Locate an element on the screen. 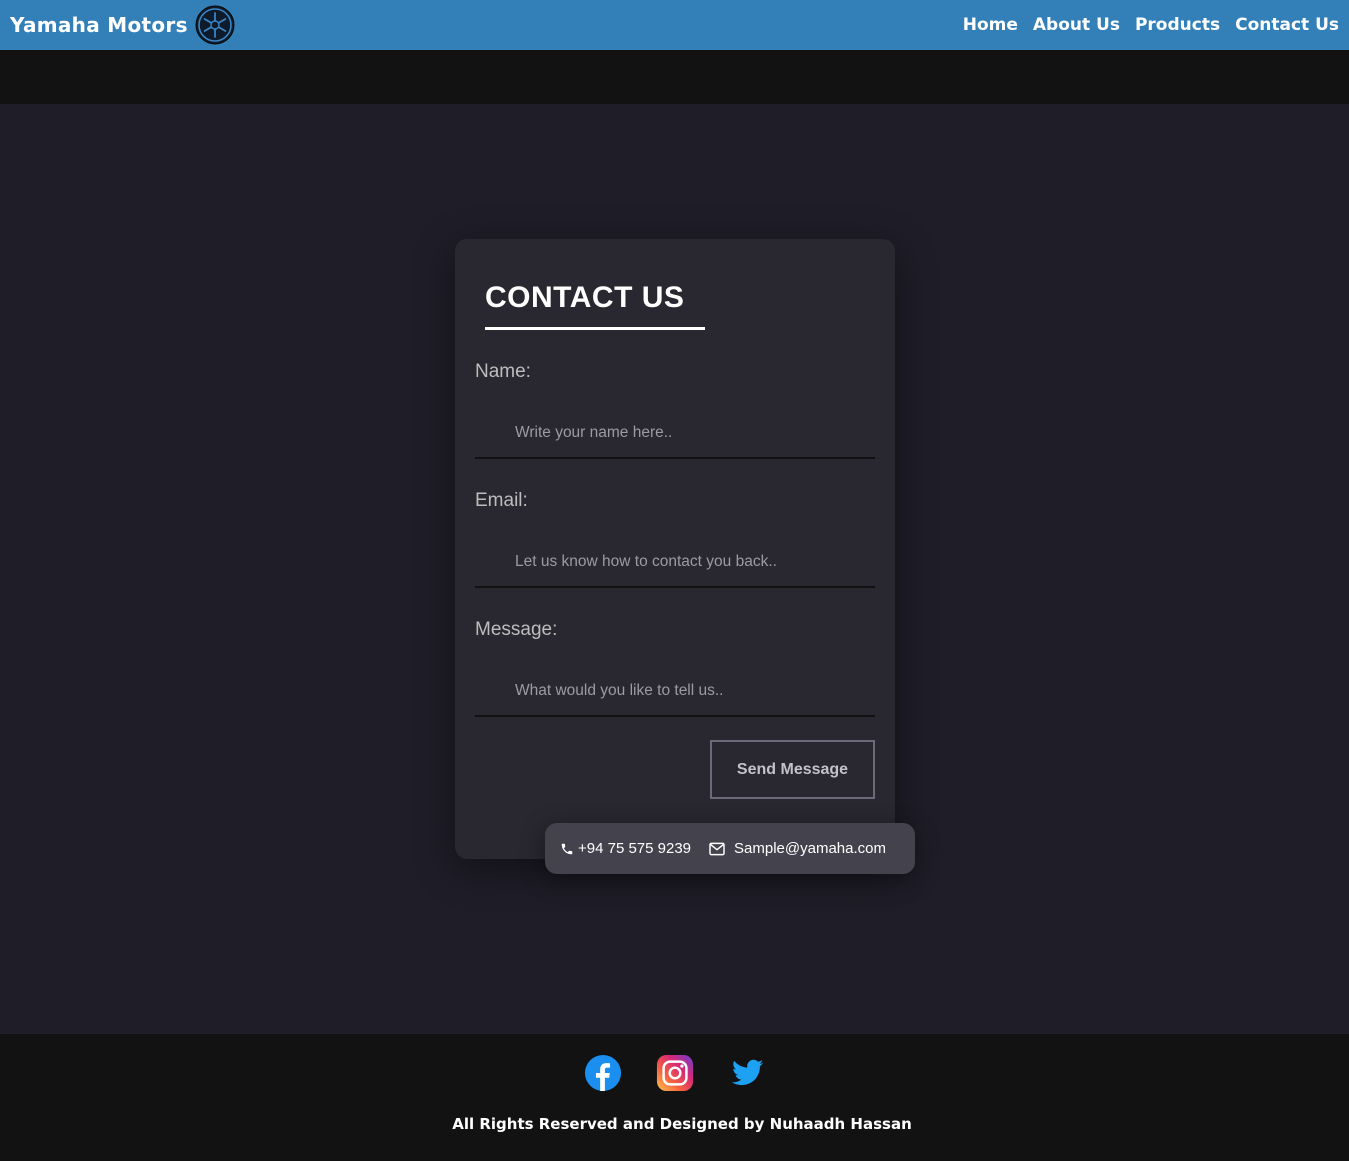  brand: Yamaha Motors is located at coordinates (122, 25).